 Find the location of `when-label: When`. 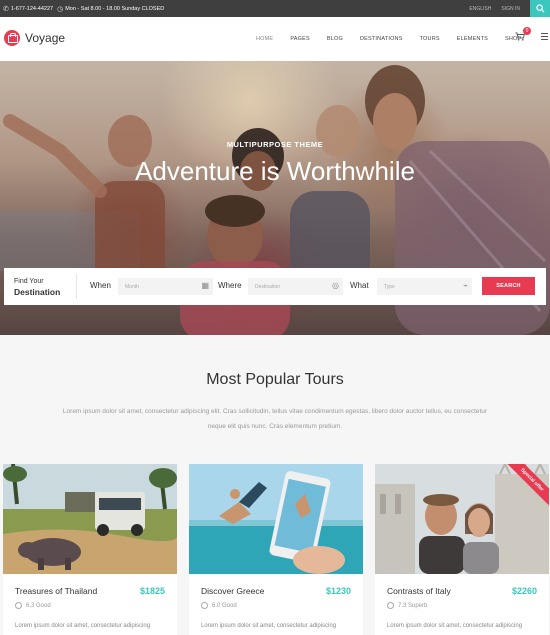

when-label: When is located at coordinates (100, 285).